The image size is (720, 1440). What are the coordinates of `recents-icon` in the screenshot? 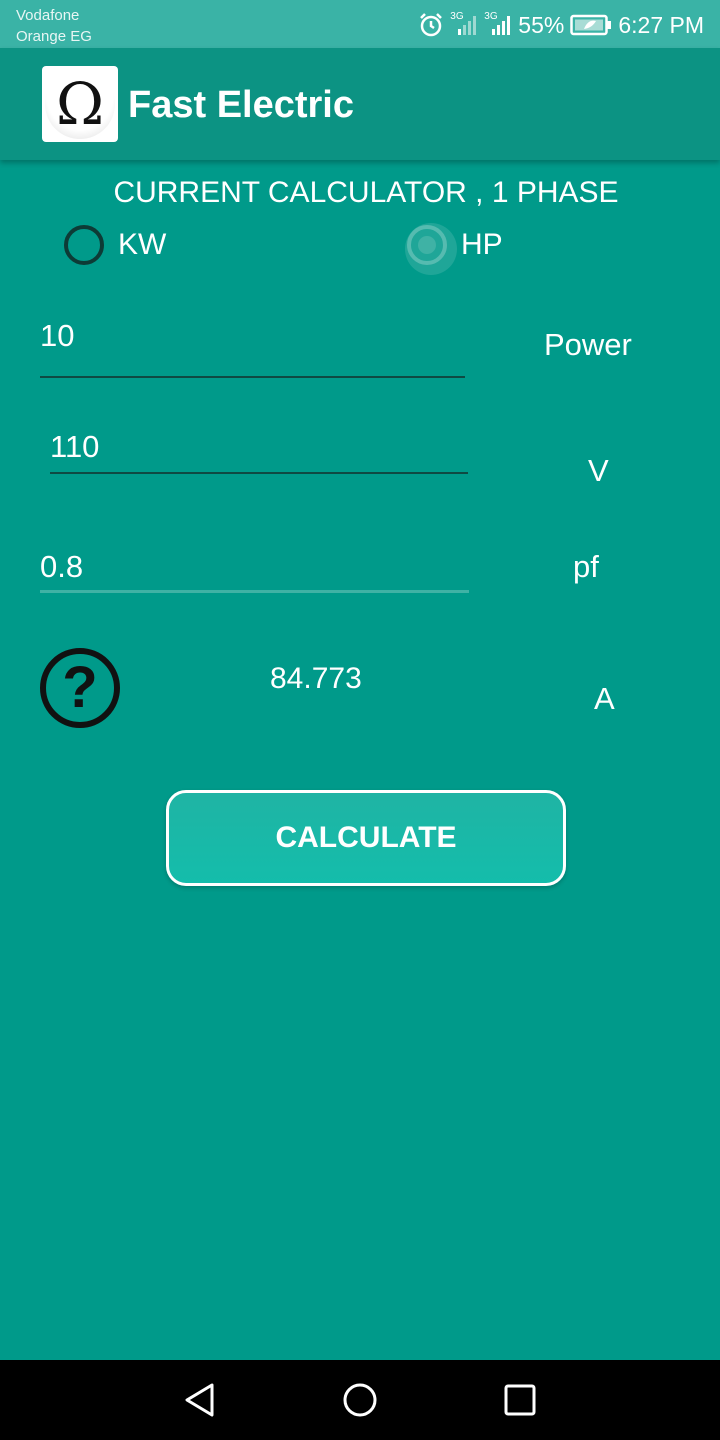 It's located at (520, 1400).